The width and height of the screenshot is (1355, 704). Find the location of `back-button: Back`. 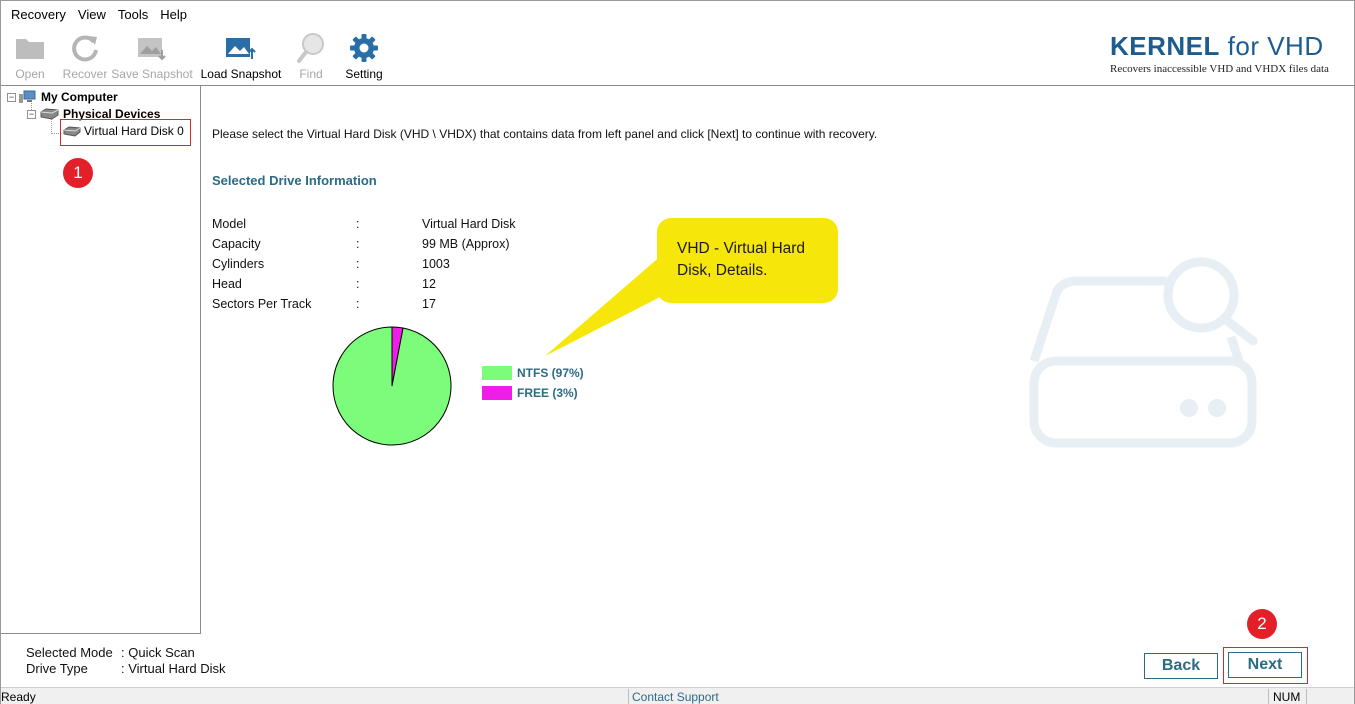

back-button: Back is located at coordinates (1181, 666).